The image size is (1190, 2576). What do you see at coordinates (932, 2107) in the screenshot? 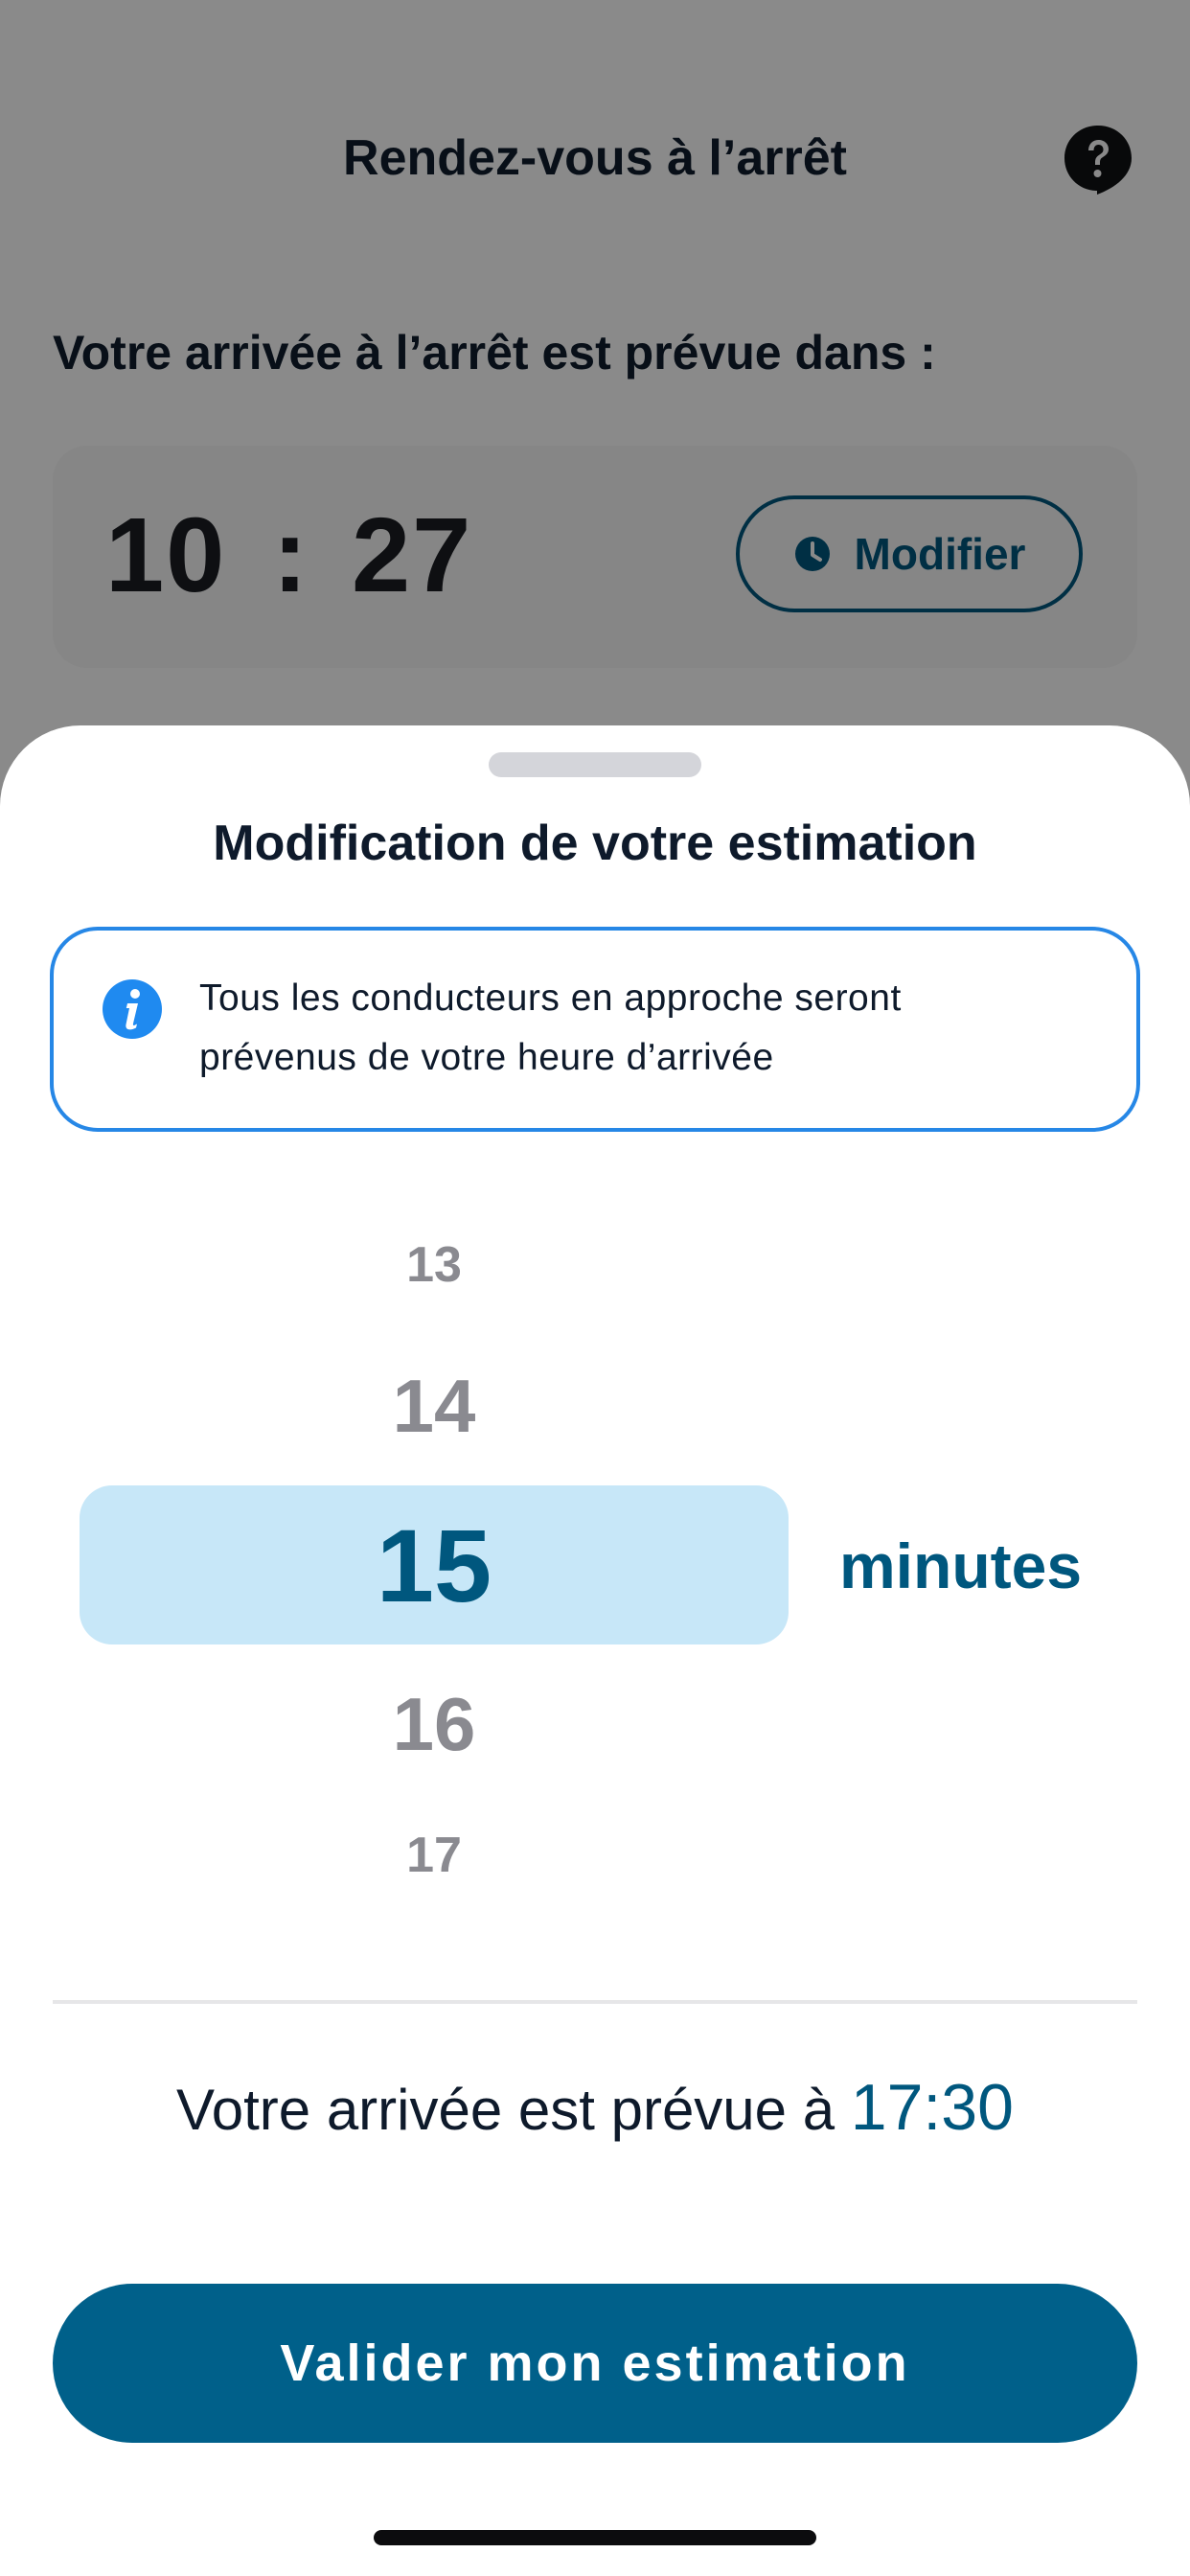
I see `arrival-estimate-time: 17:30` at bounding box center [932, 2107].